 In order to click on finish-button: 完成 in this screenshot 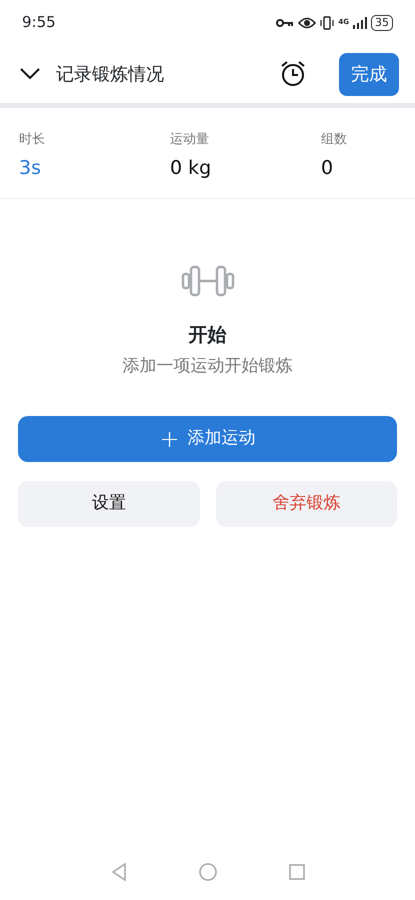, I will do `click(369, 74)`.